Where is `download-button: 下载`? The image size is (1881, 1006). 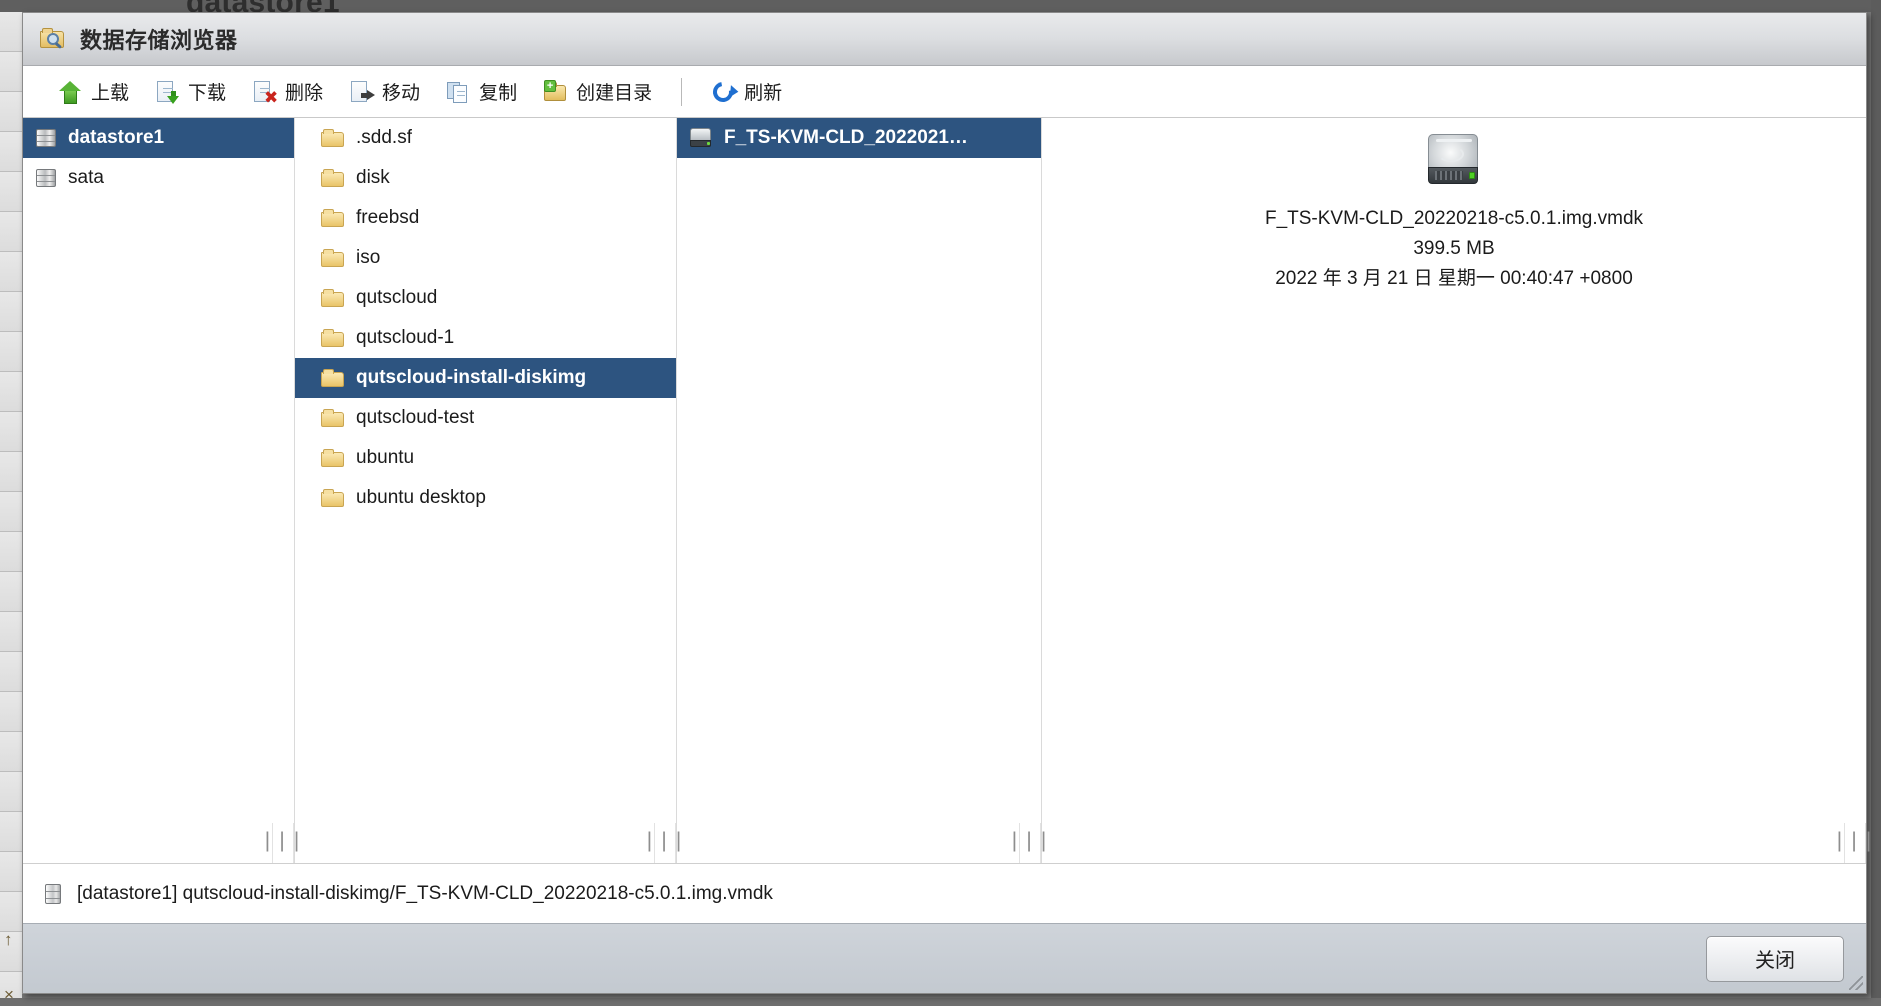 download-button: 下载 is located at coordinates (190, 92).